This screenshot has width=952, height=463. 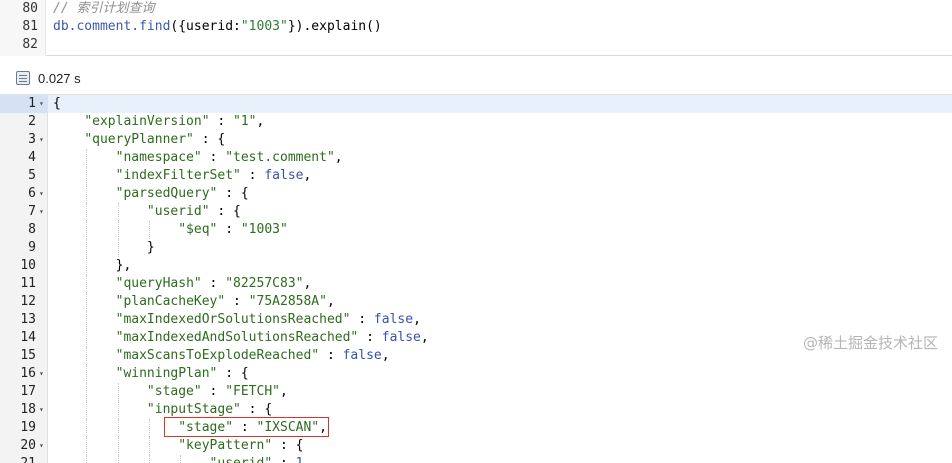 I want to click on json-code: "$eq" : "1003", so click(x=233, y=229).